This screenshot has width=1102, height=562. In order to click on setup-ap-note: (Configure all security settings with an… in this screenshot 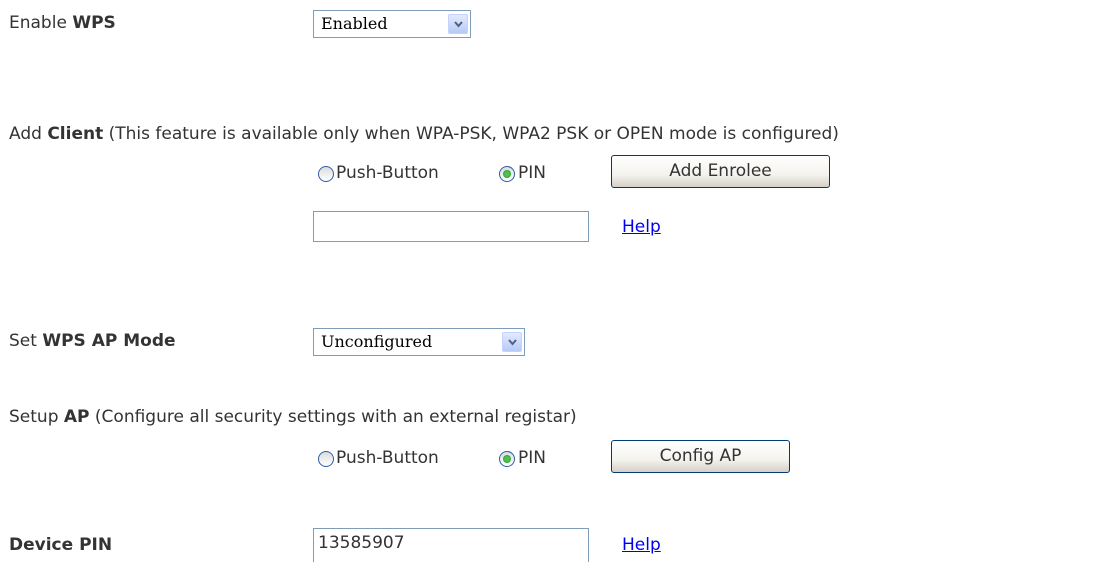, I will do `click(335, 417)`.